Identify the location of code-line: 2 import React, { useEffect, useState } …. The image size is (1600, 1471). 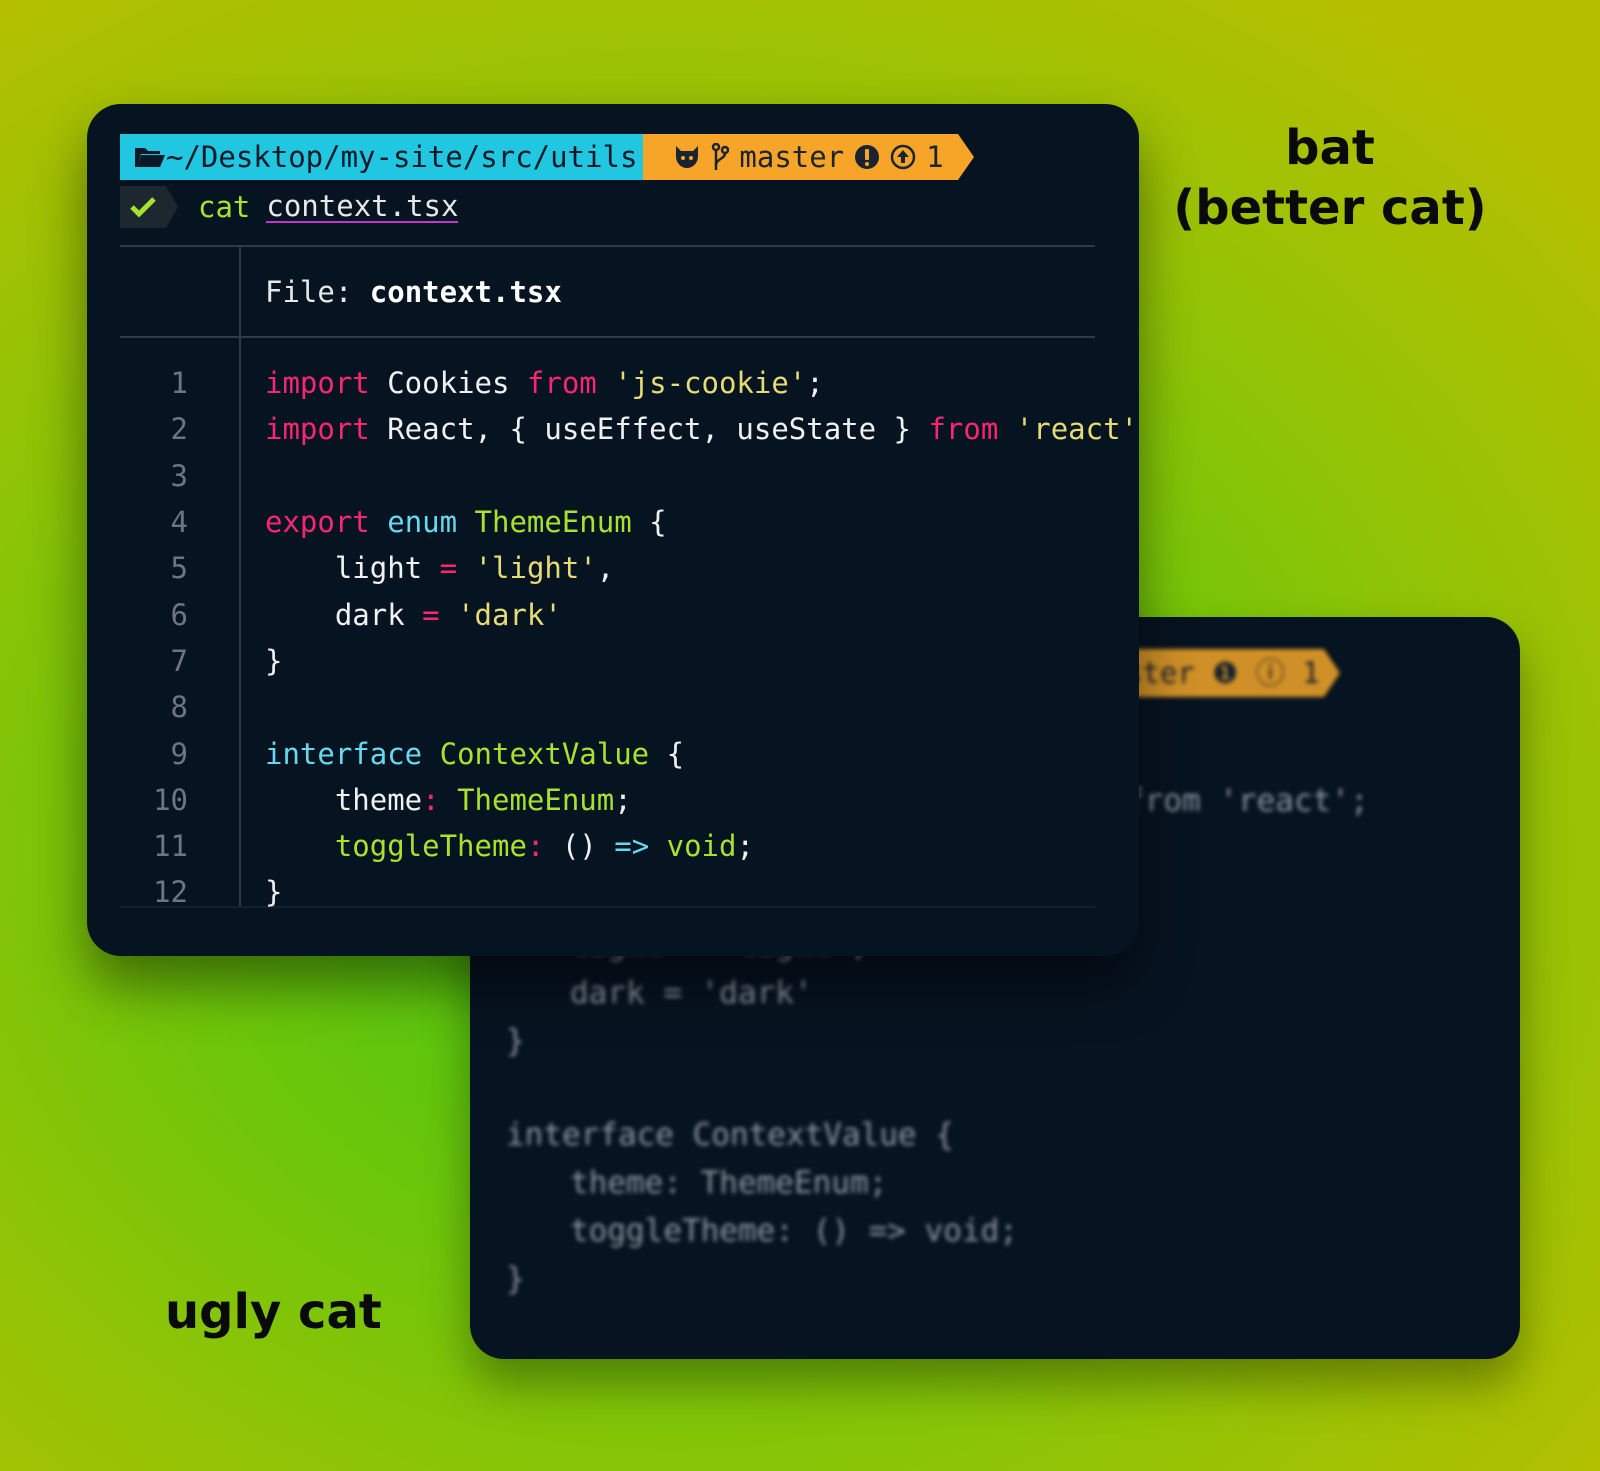
(613, 429).